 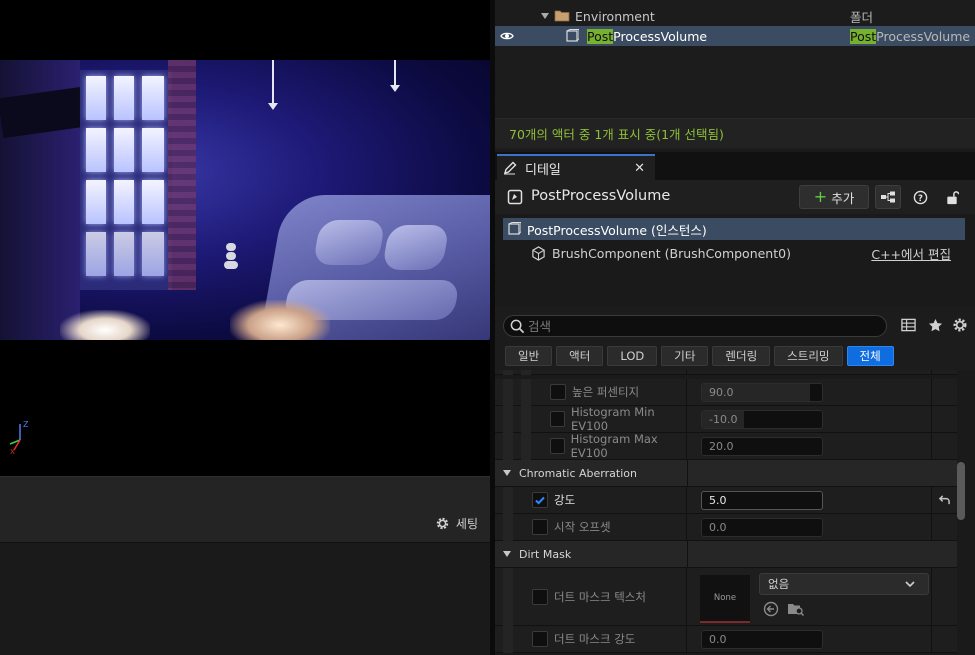 I want to click on category-label: Chromatic Aberration, so click(x=578, y=473).